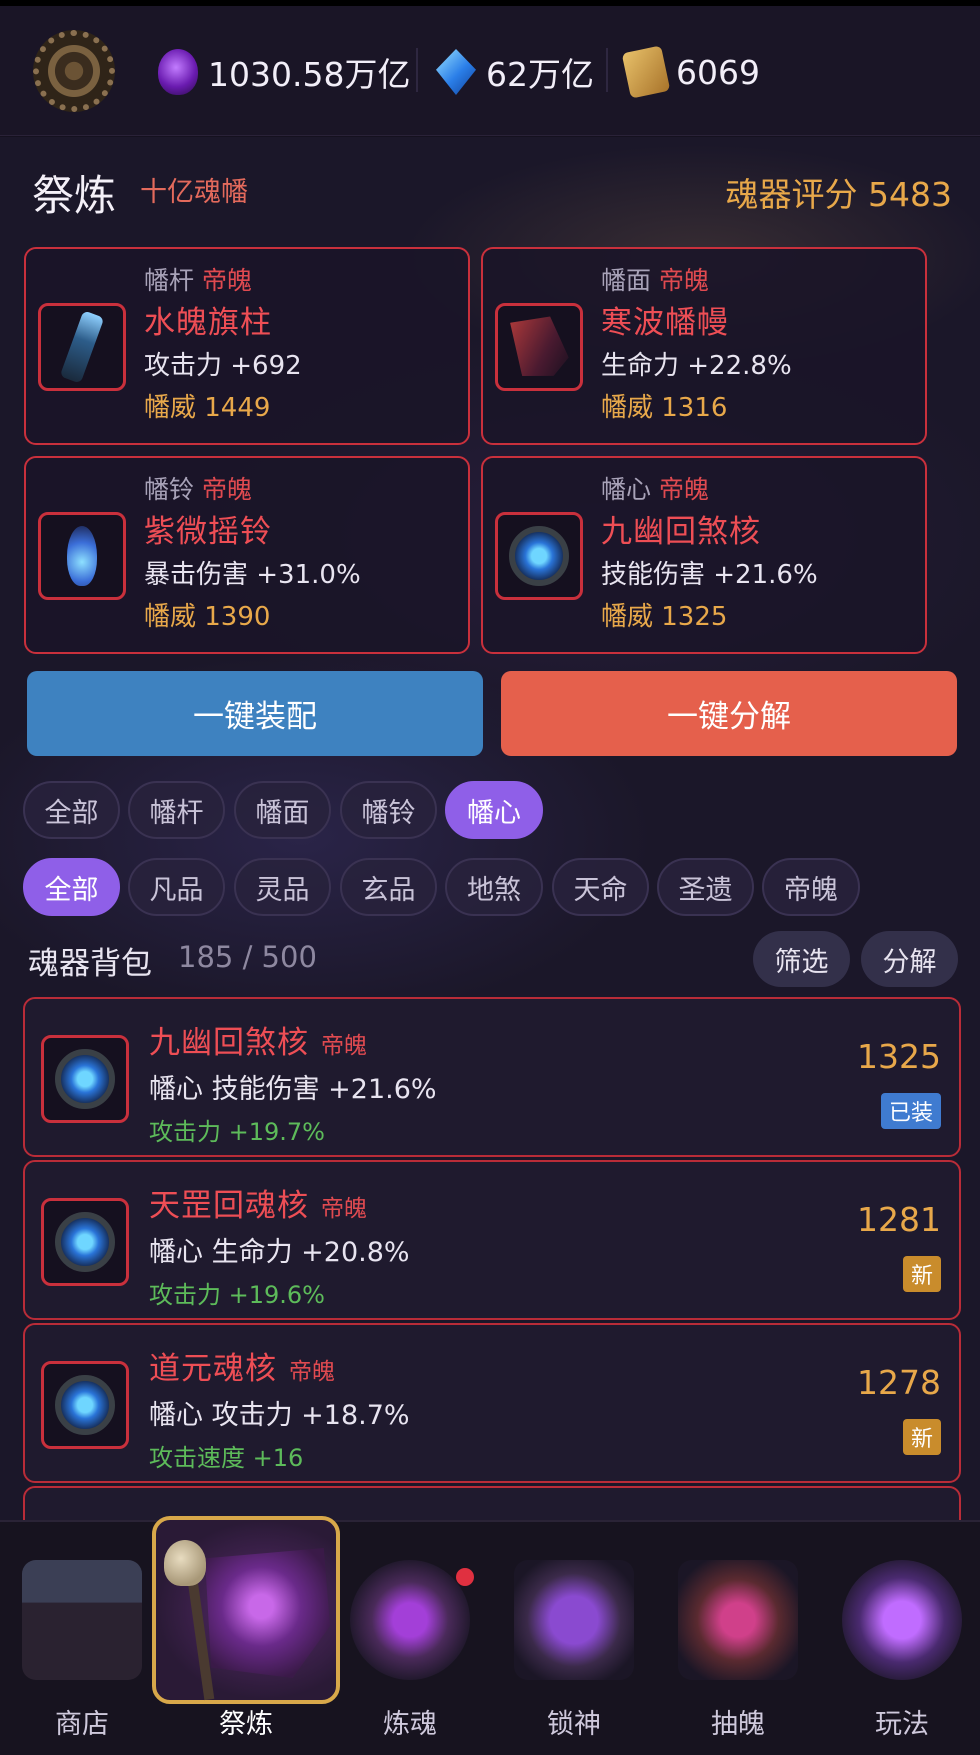 This screenshot has height=1755, width=980. I want to click on decompose-button: 分解, so click(909, 959).